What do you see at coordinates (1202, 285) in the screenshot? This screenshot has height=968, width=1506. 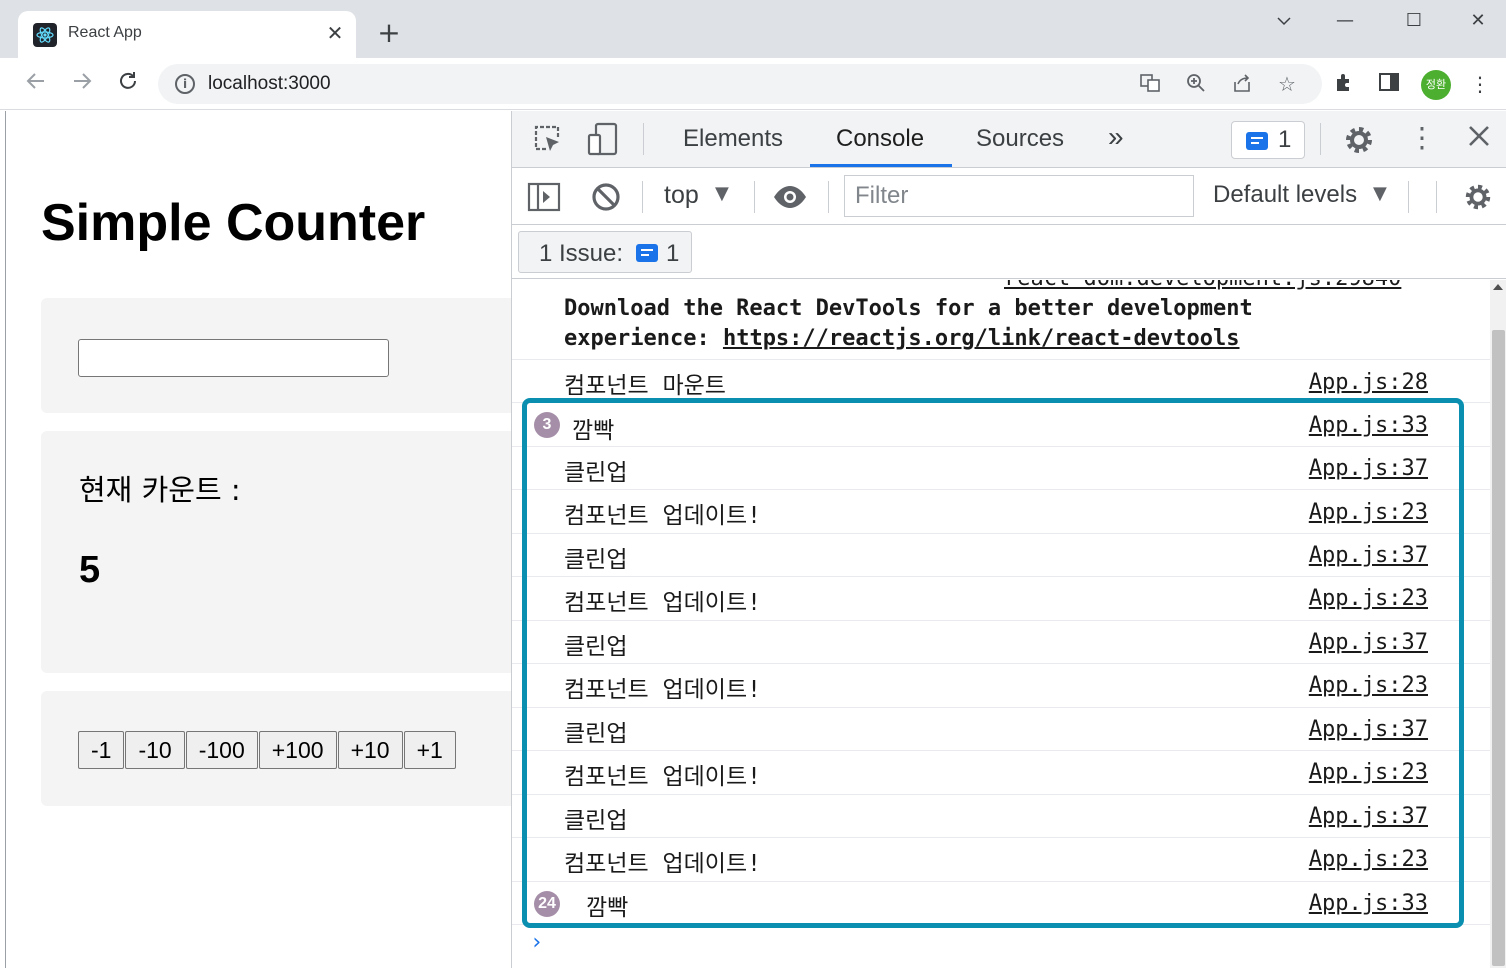 I see `source-link: react-dom.development.js:29840` at bounding box center [1202, 285].